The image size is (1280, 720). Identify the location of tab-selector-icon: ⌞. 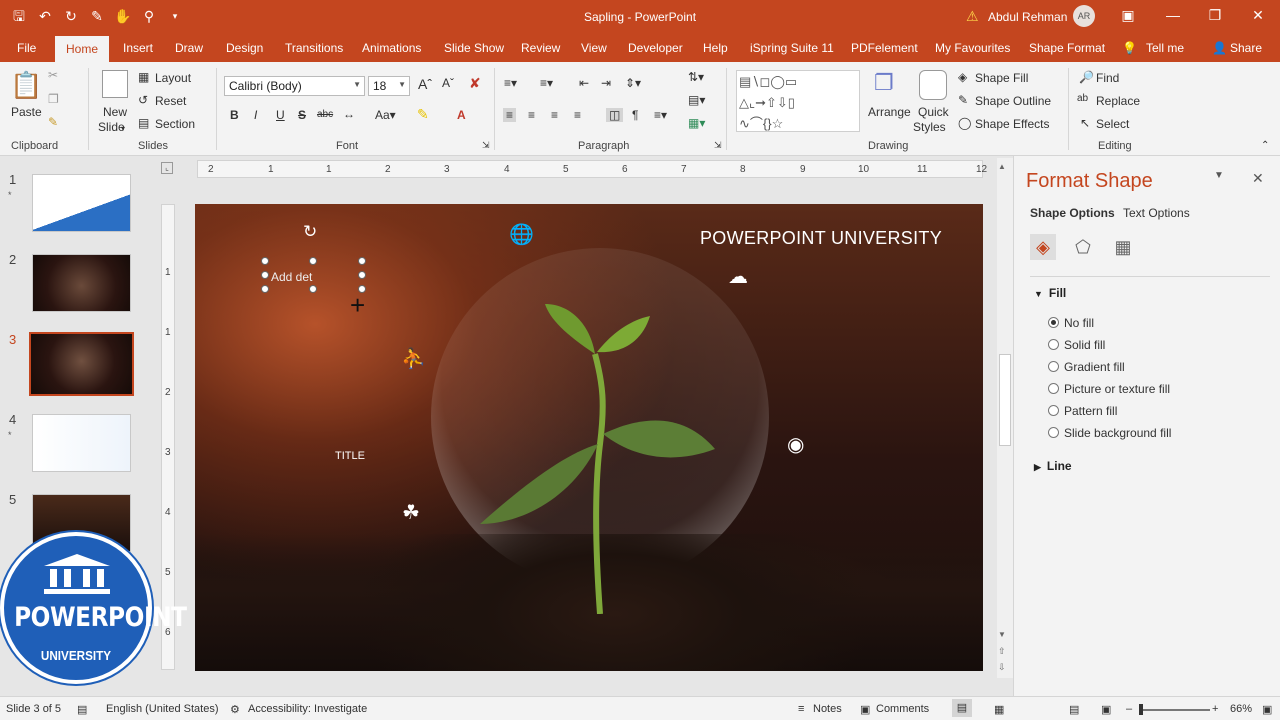
(167, 168).